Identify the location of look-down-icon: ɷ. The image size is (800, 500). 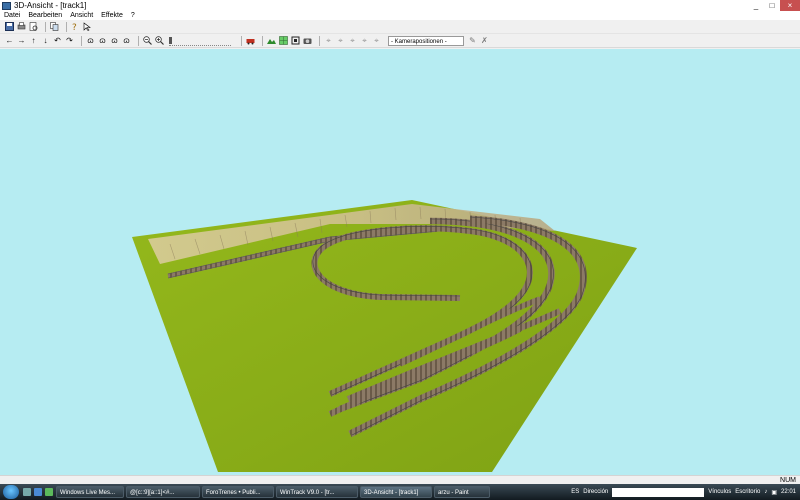
(126, 40).